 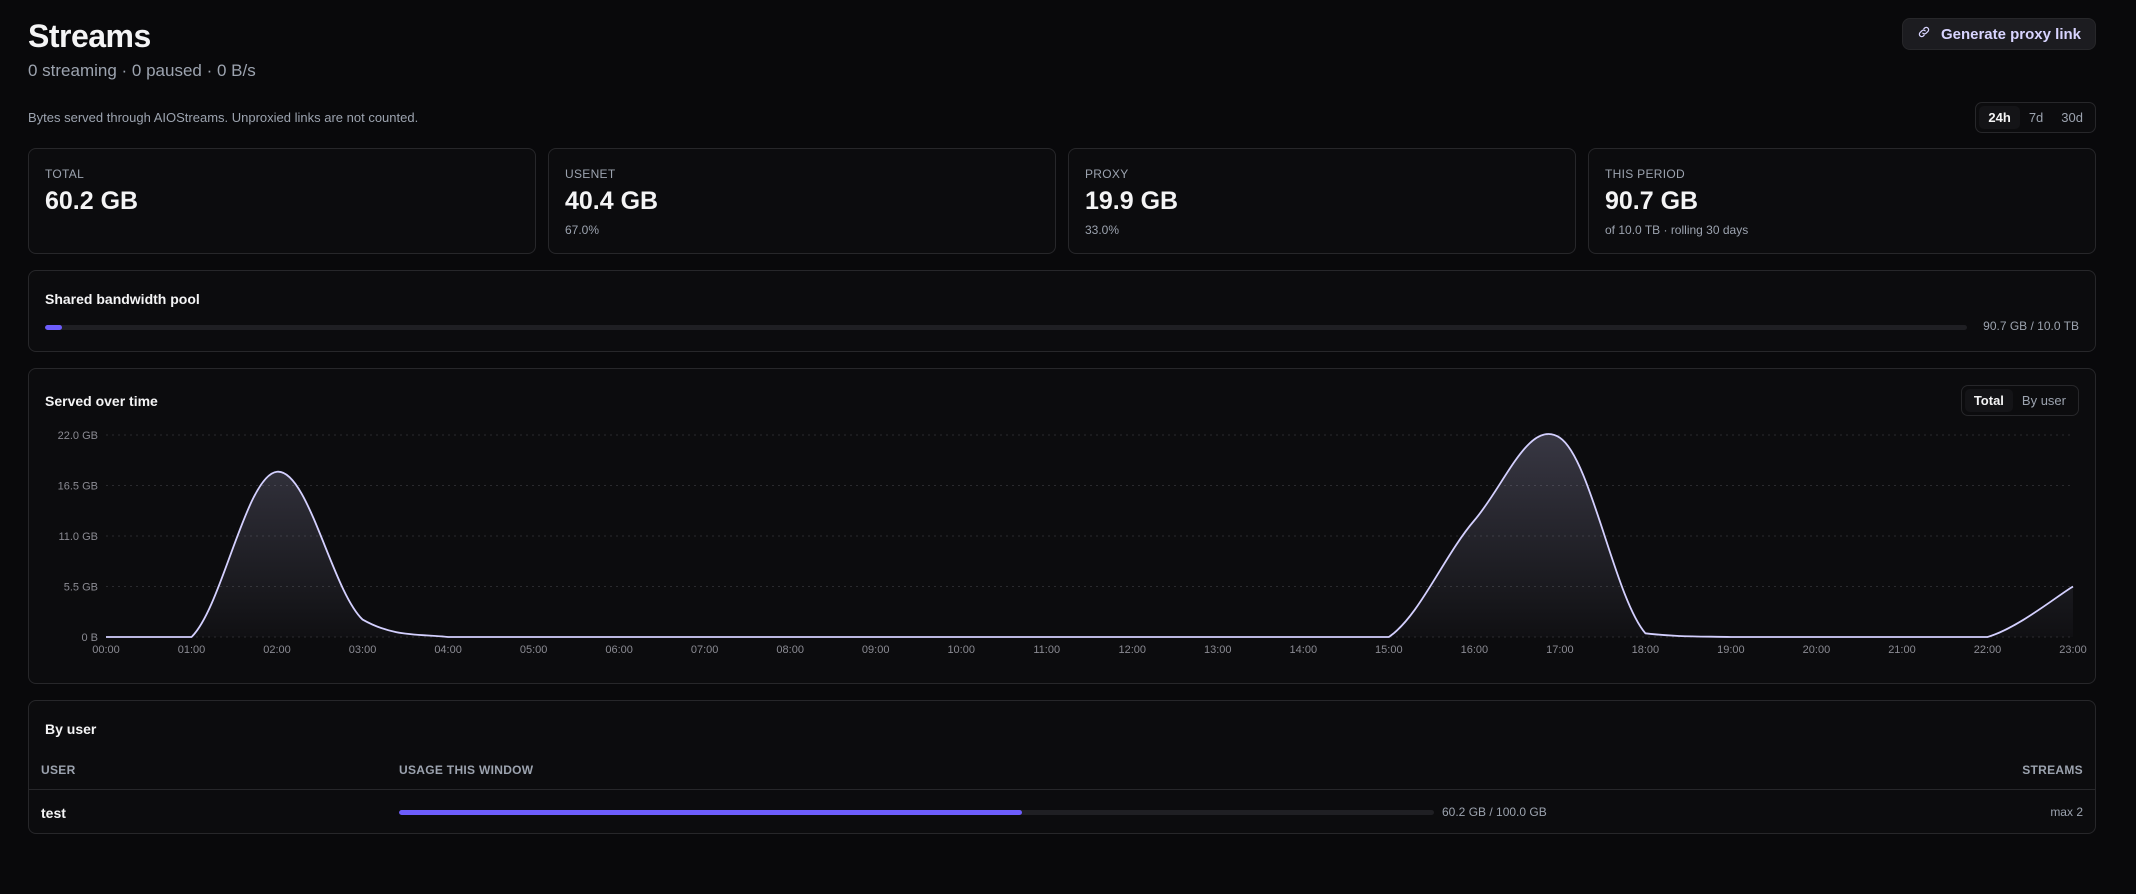 What do you see at coordinates (711, 812) in the screenshot?
I see `user-usage-fill` at bounding box center [711, 812].